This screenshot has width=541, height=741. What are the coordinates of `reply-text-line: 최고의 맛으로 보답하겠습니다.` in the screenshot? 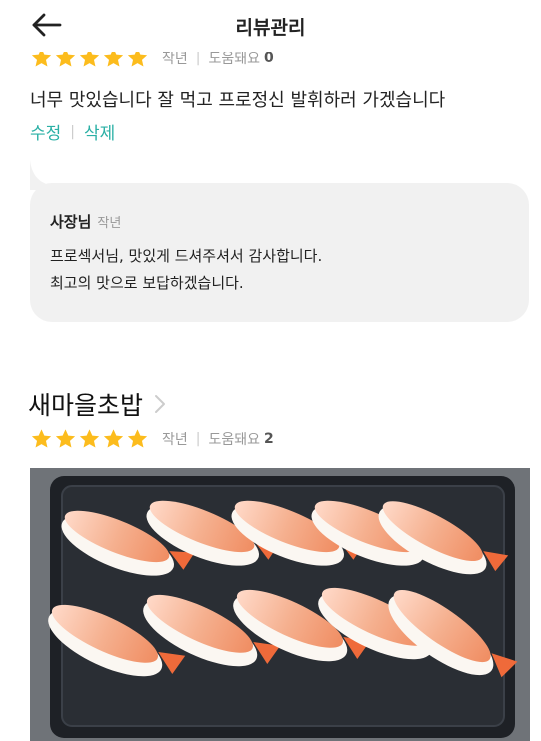 It's located at (147, 283).